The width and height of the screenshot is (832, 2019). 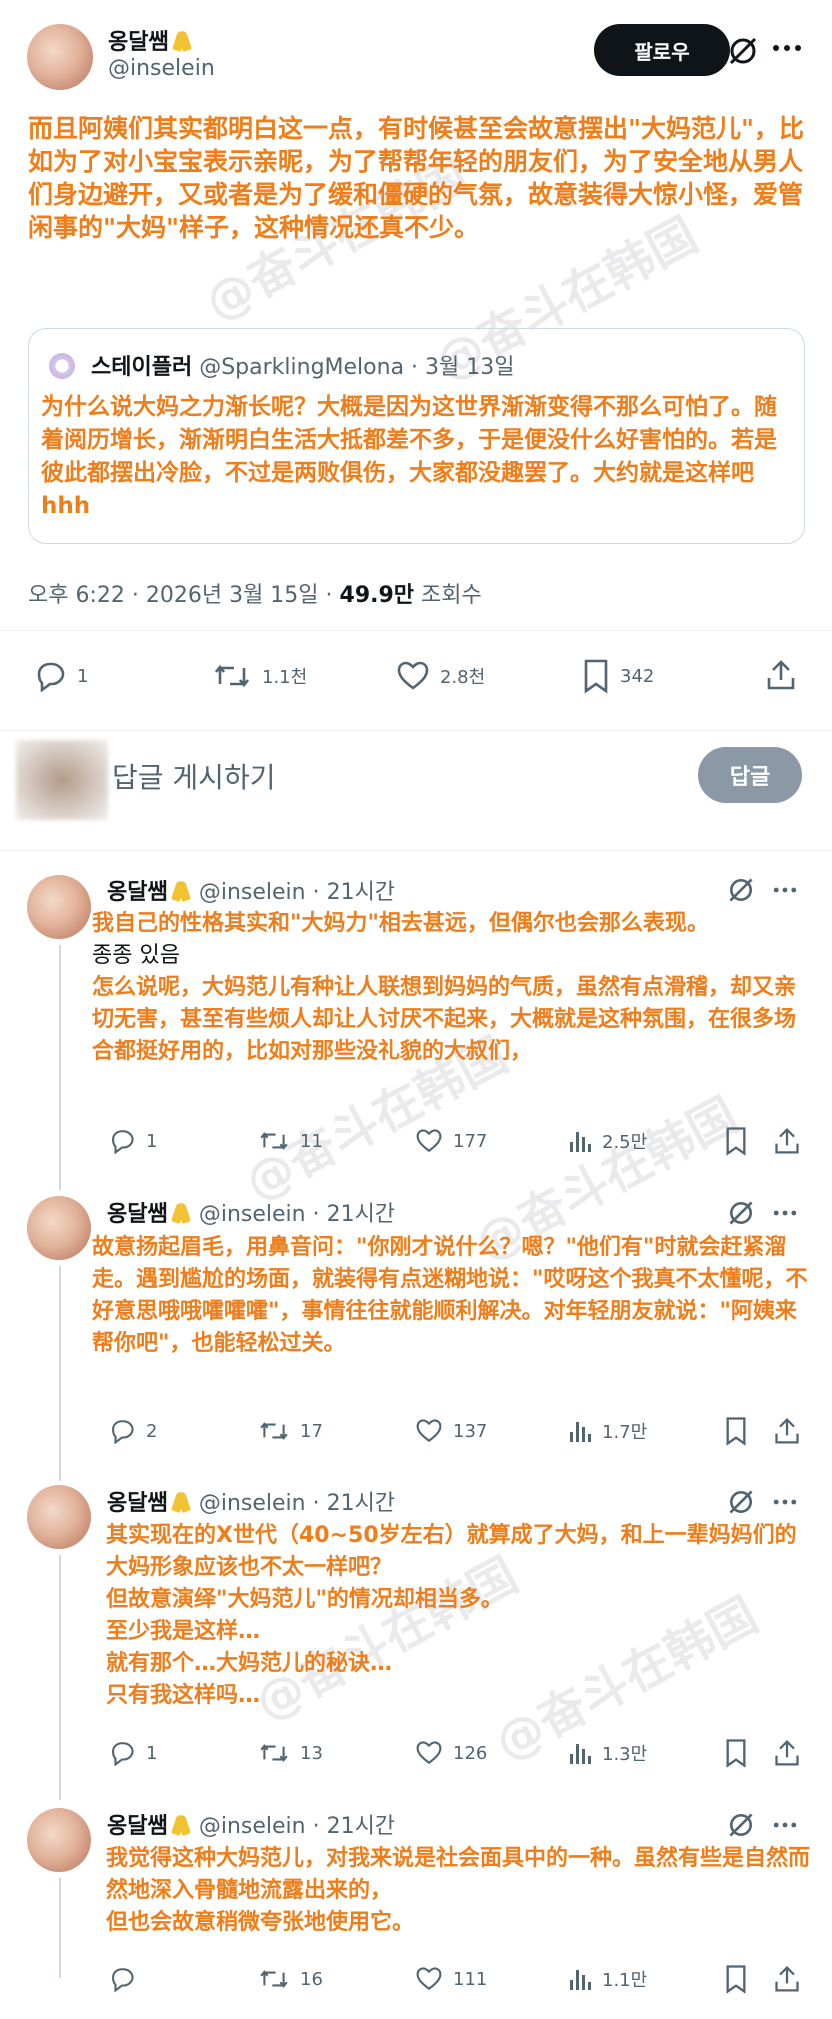 I want to click on retweet-action: 11, so click(x=290, y=1141).